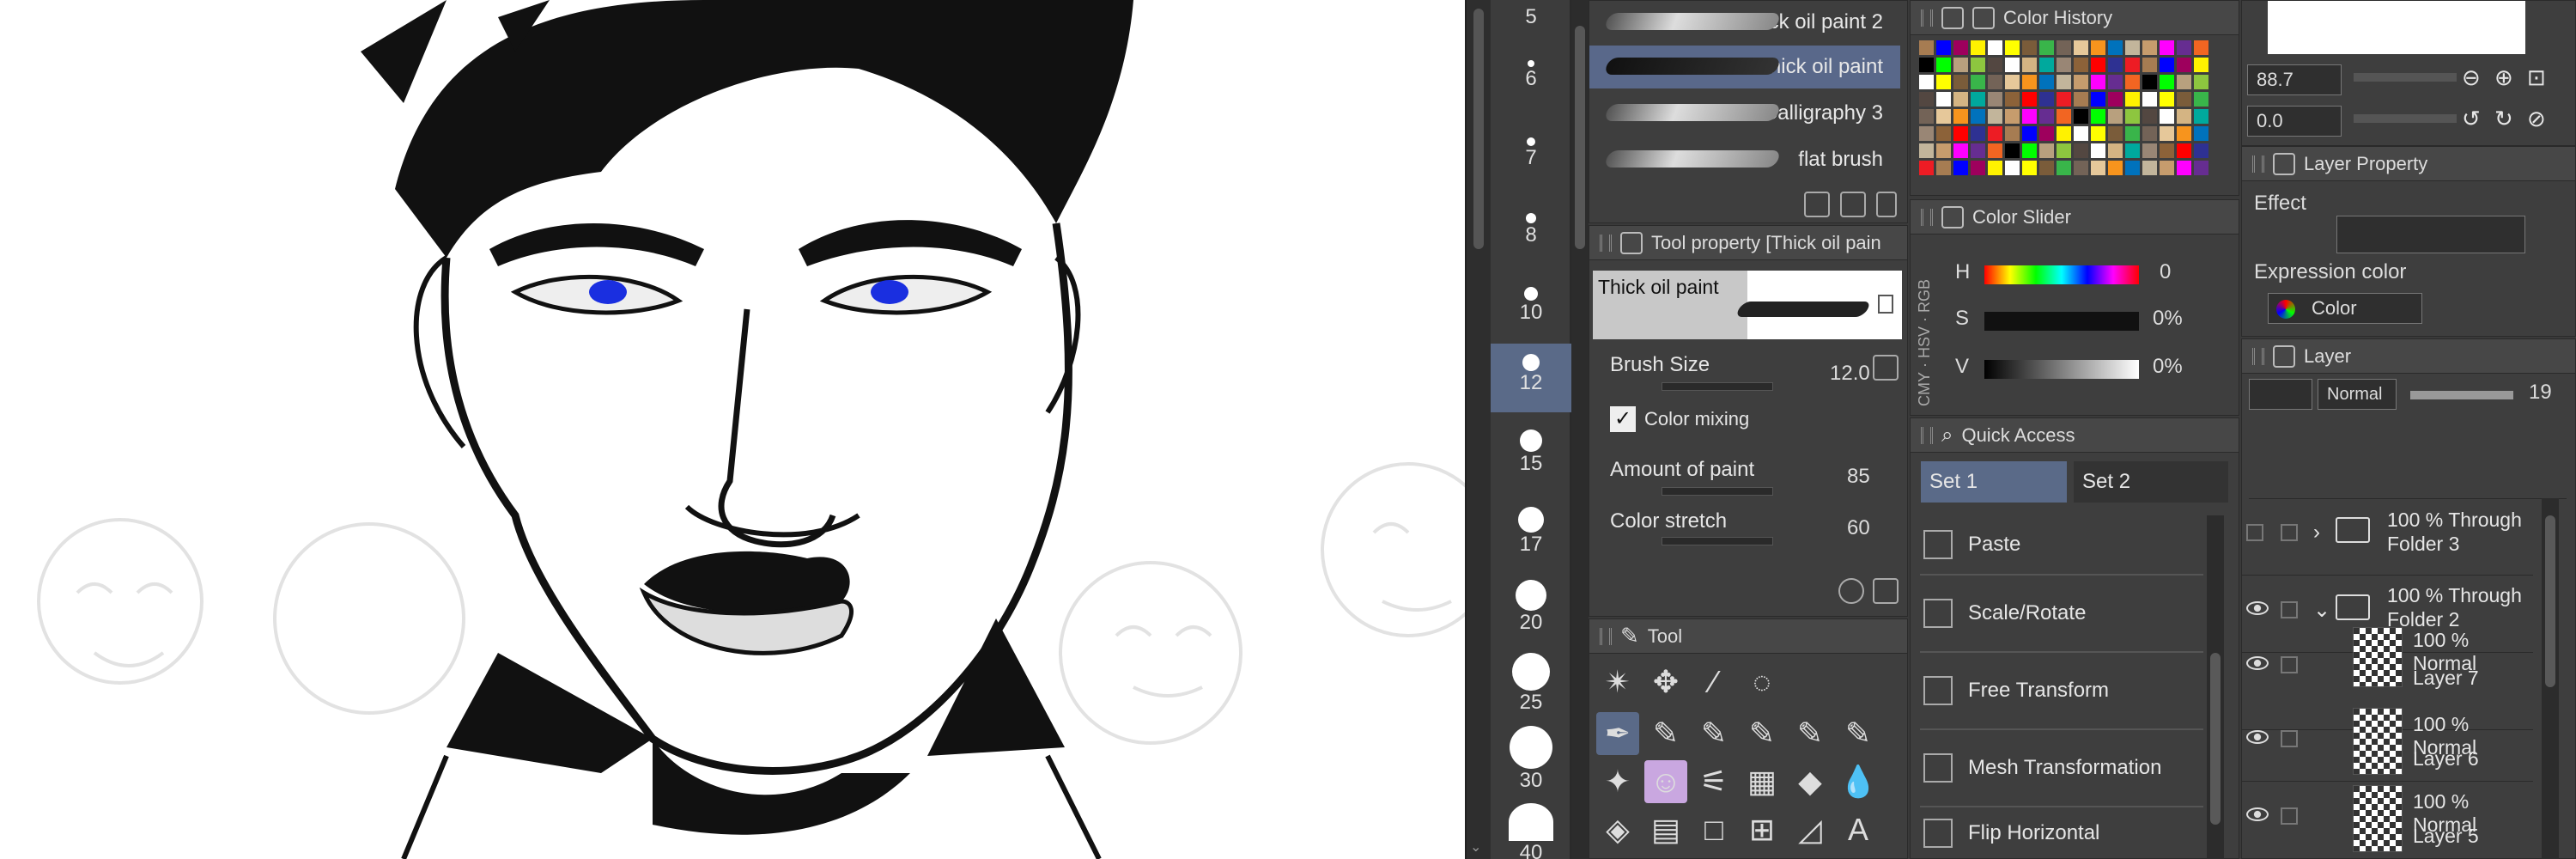  What do you see at coordinates (1762, 733) in the screenshot?
I see `marker-tool-icon: ✎` at bounding box center [1762, 733].